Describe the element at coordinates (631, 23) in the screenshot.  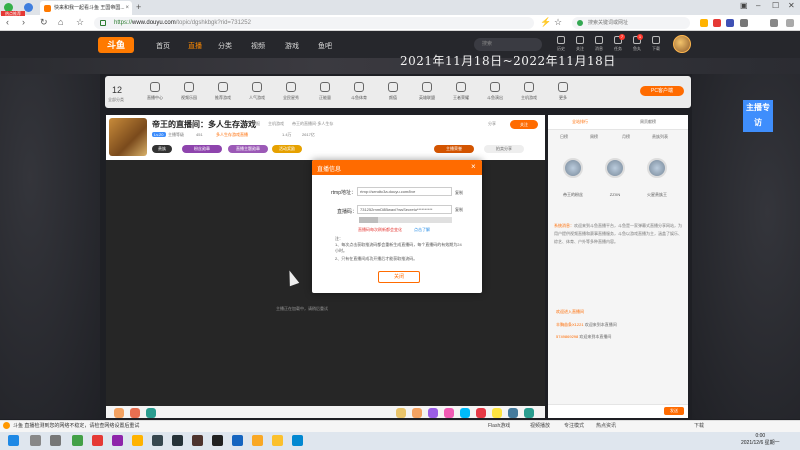
I see `browser-search-input: 搜索关键词或网址` at that location.